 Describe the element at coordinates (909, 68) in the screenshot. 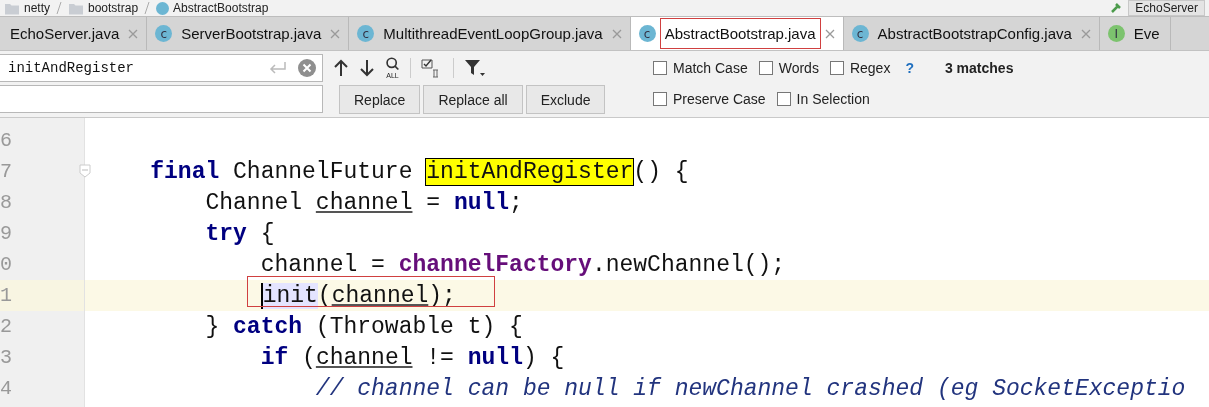

I see `help-link: ?` at that location.